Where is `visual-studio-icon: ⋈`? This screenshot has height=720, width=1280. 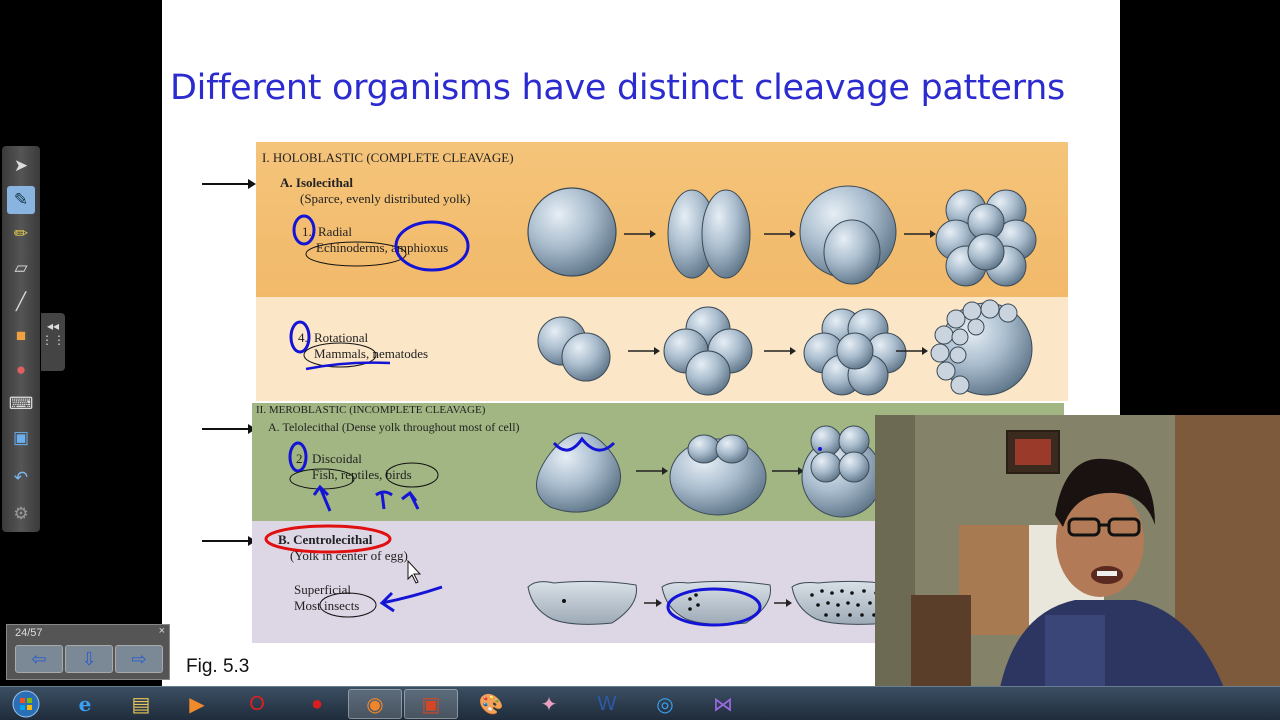
visual-studio-icon: ⋈ is located at coordinates (723, 704).